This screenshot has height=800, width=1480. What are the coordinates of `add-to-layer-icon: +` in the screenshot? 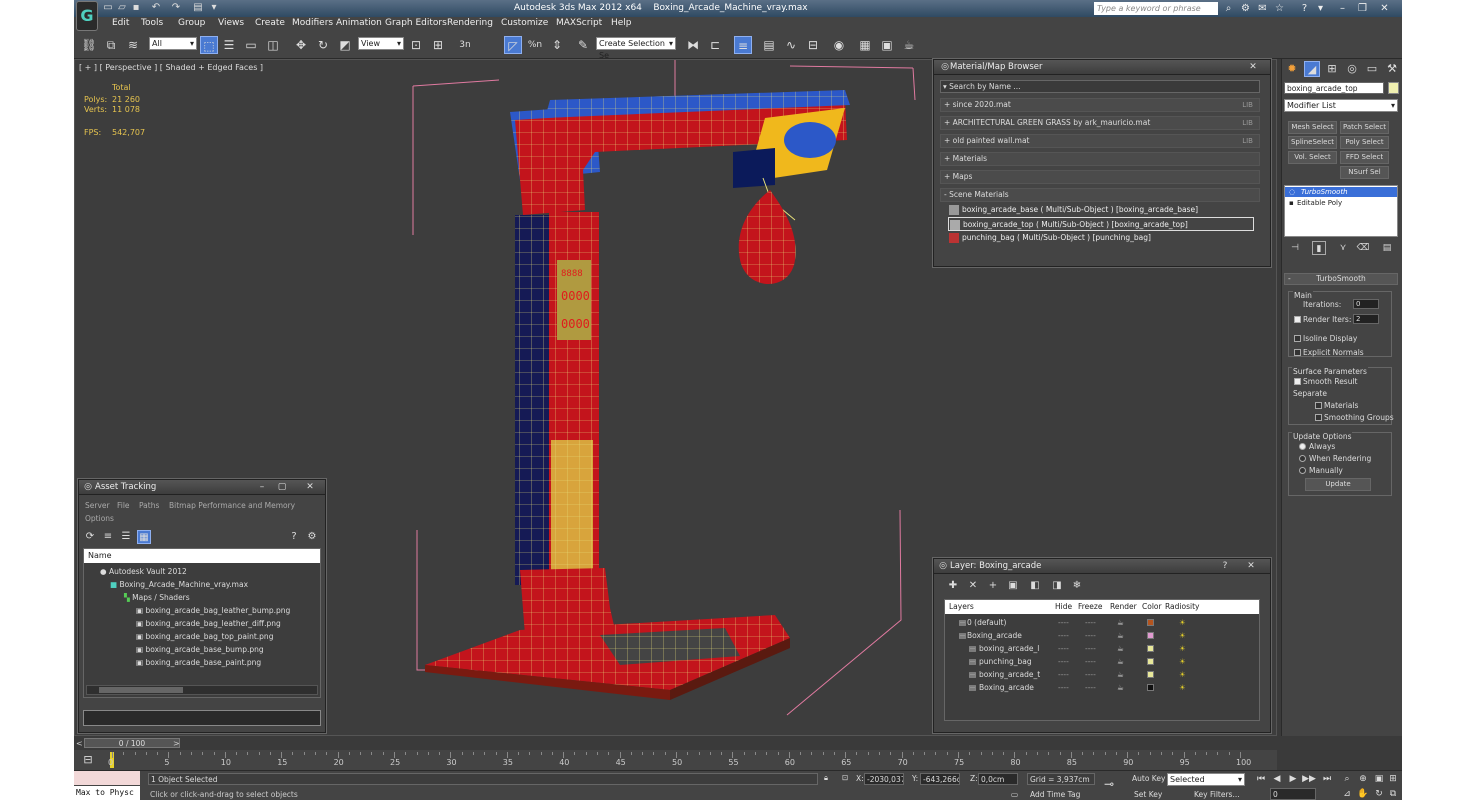 It's located at (993, 586).